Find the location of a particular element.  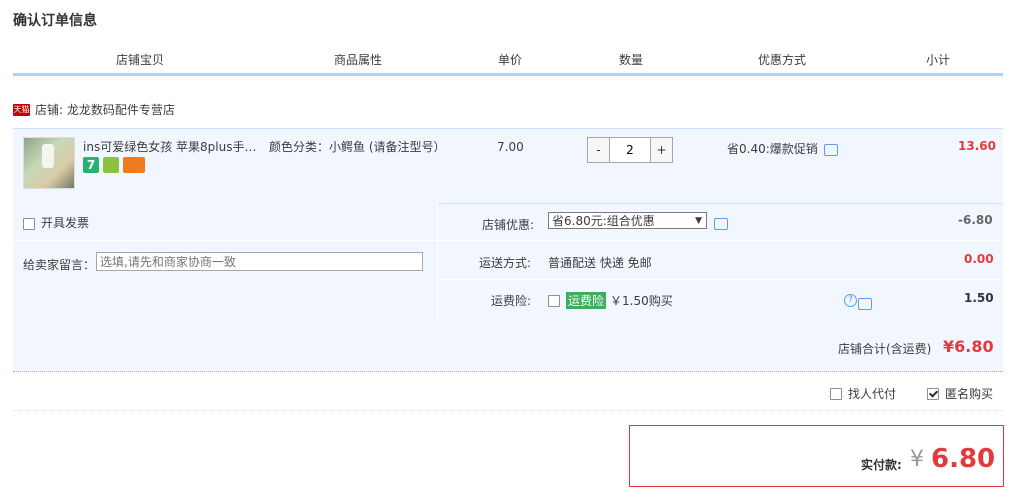

actual-pay-value: 6.80 is located at coordinates (963, 459).